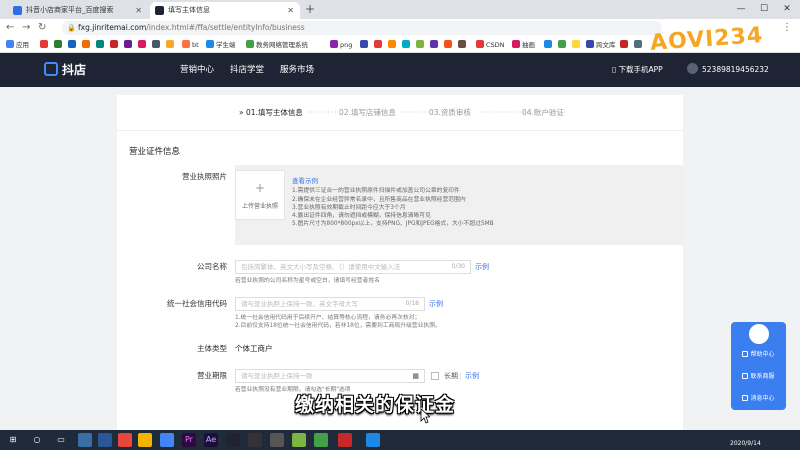  What do you see at coordinates (523, 45) in the screenshot?
I see `bookmark-drawing: 抽画` at bounding box center [523, 45].